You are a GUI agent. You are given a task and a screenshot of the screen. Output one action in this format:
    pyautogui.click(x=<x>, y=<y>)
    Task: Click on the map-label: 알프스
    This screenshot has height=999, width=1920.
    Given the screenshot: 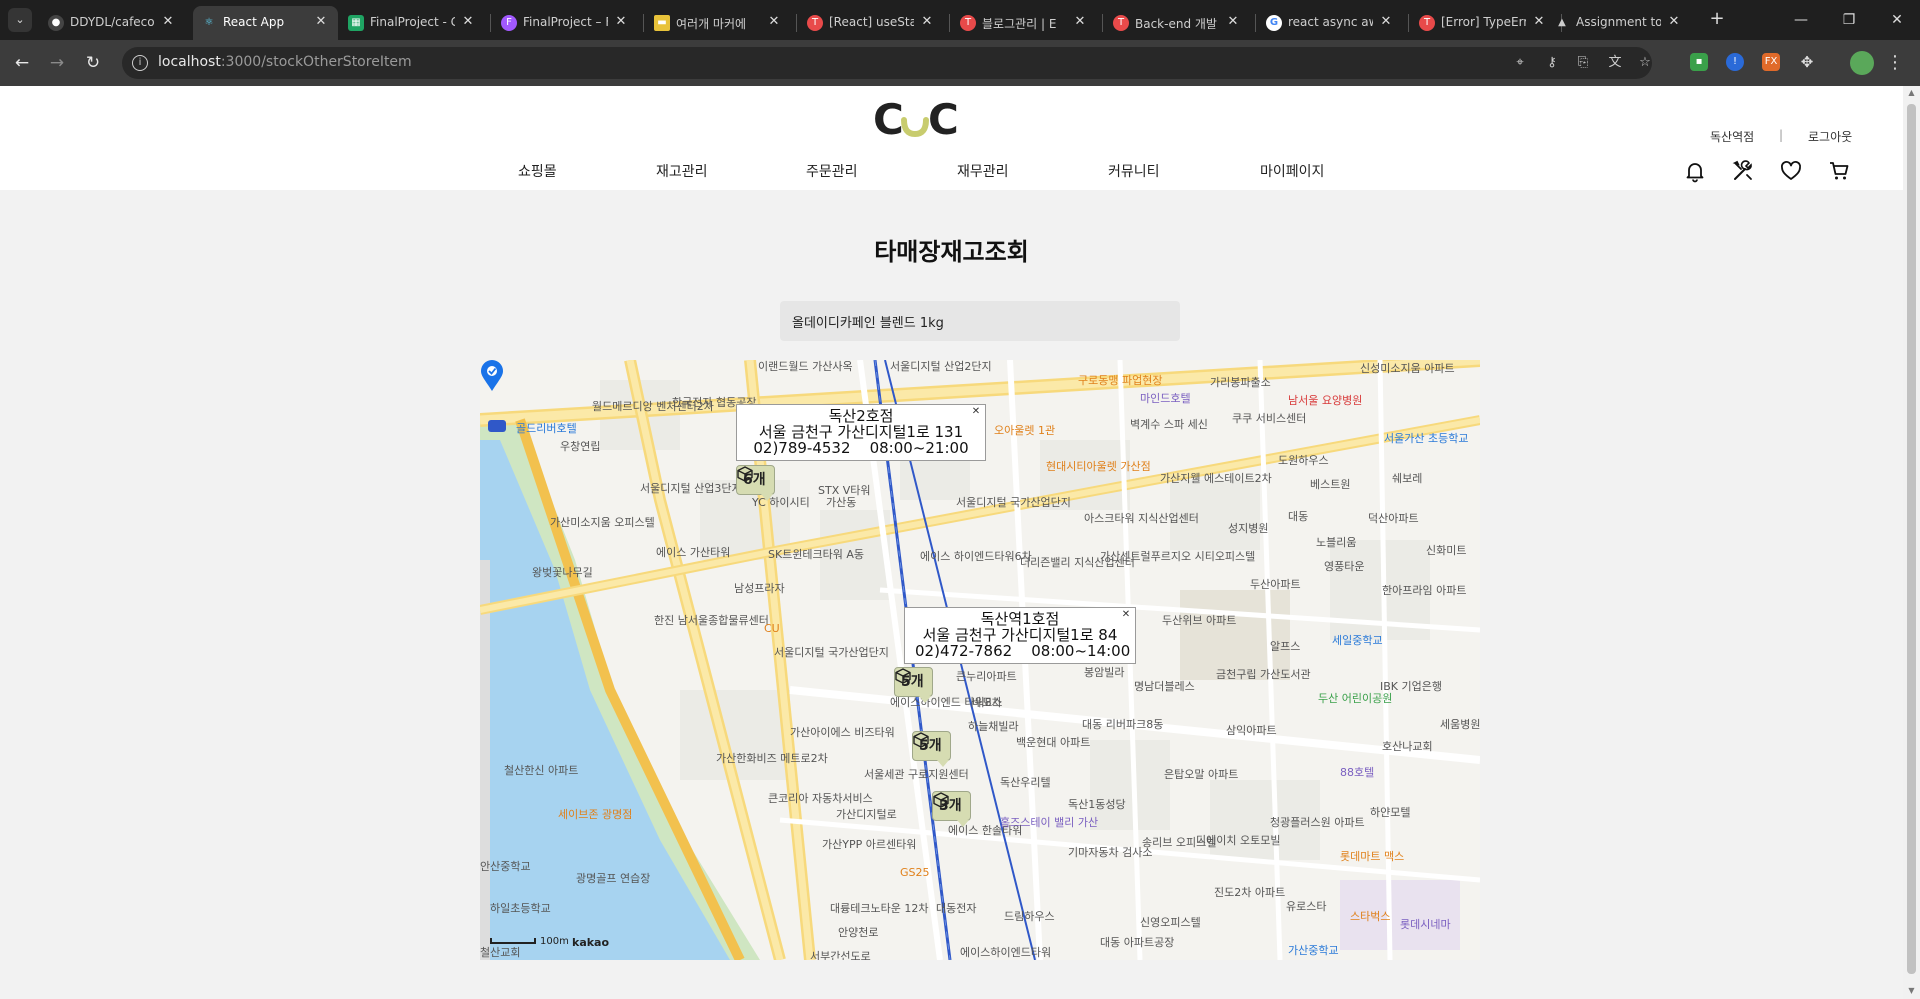 What is the action you would take?
    pyautogui.click(x=1285, y=646)
    